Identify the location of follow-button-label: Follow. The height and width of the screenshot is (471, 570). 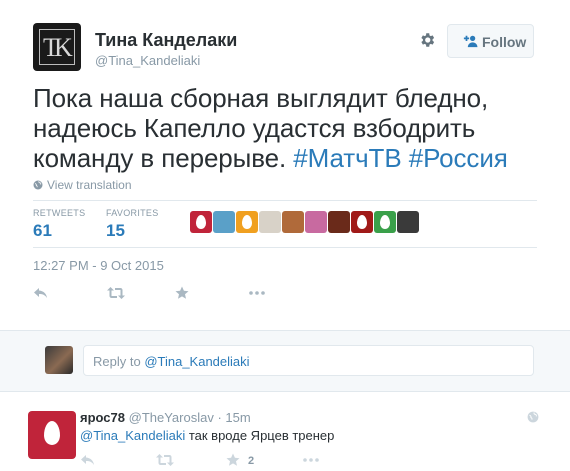
(504, 42).